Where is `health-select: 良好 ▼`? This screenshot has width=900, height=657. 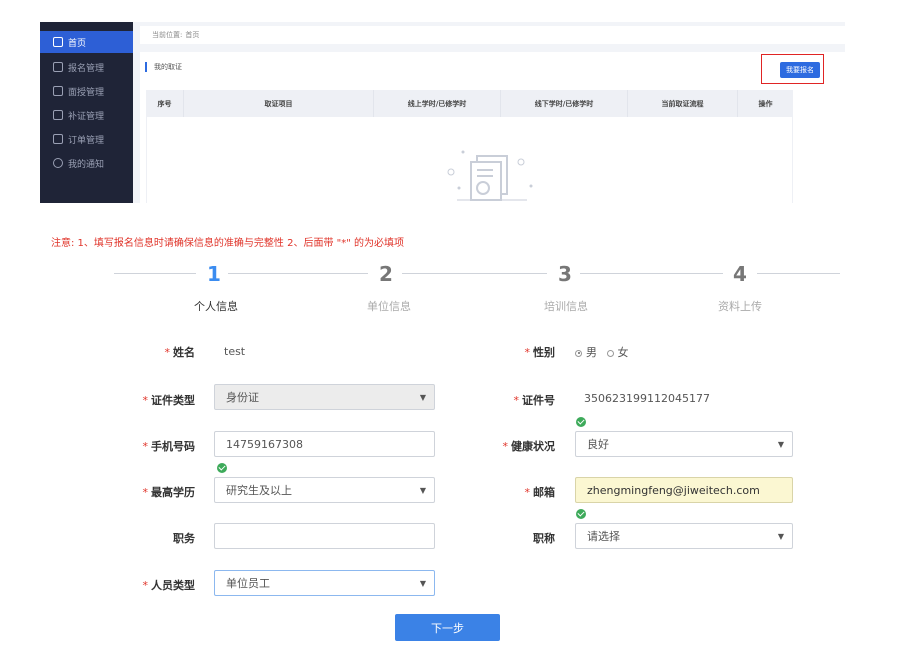
health-select: 良好 ▼ is located at coordinates (684, 444).